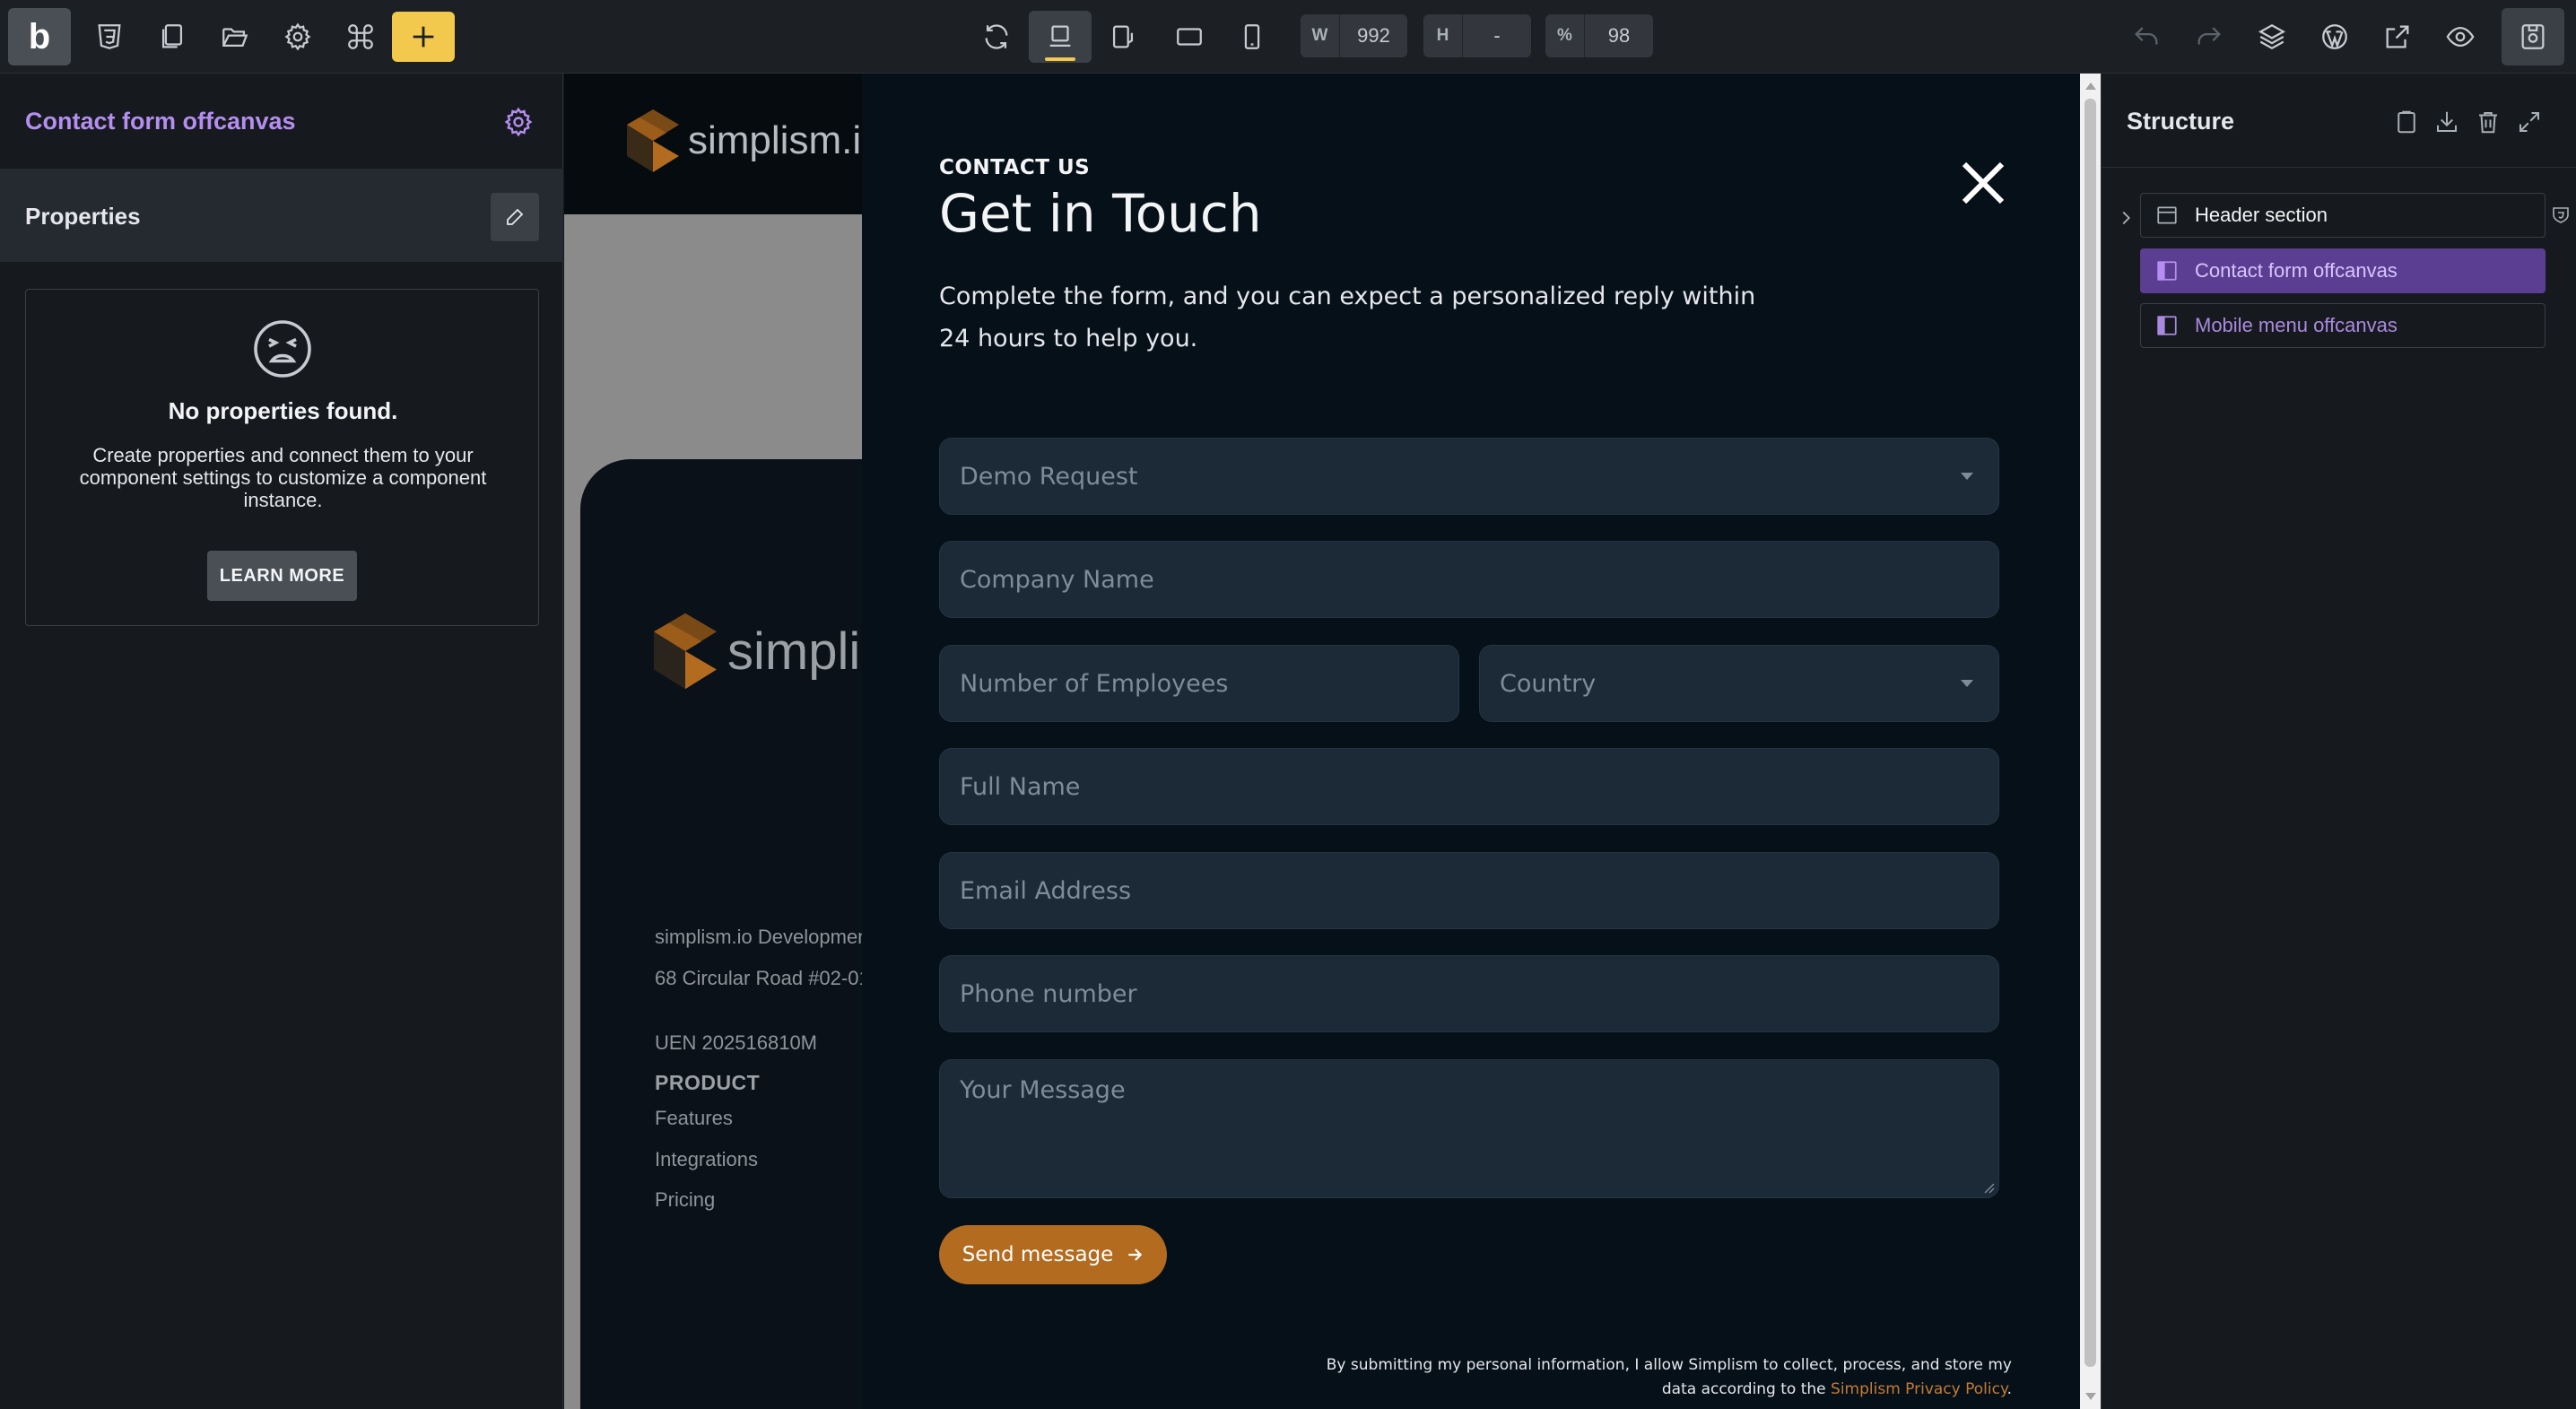 This screenshot has height=1409, width=2576. I want to click on mobile-phone-icon, so click(1252, 36).